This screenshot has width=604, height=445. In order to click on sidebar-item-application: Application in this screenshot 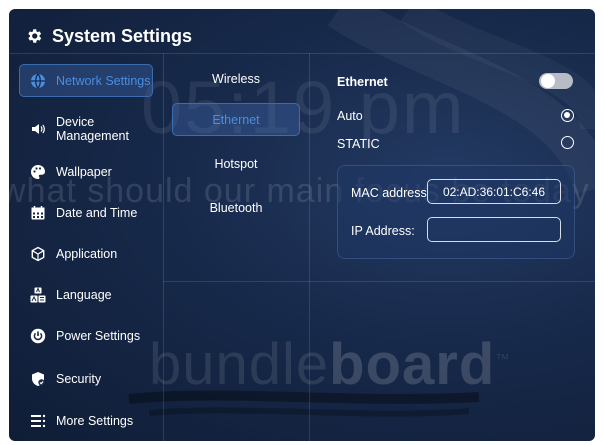, I will do `click(86, 253)`.